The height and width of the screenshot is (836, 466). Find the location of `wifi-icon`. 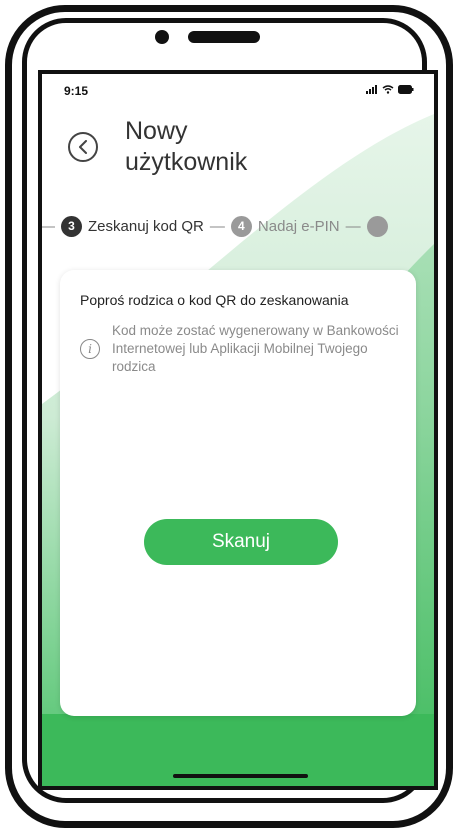

wifi-icon is located at coordinates (388, 89).